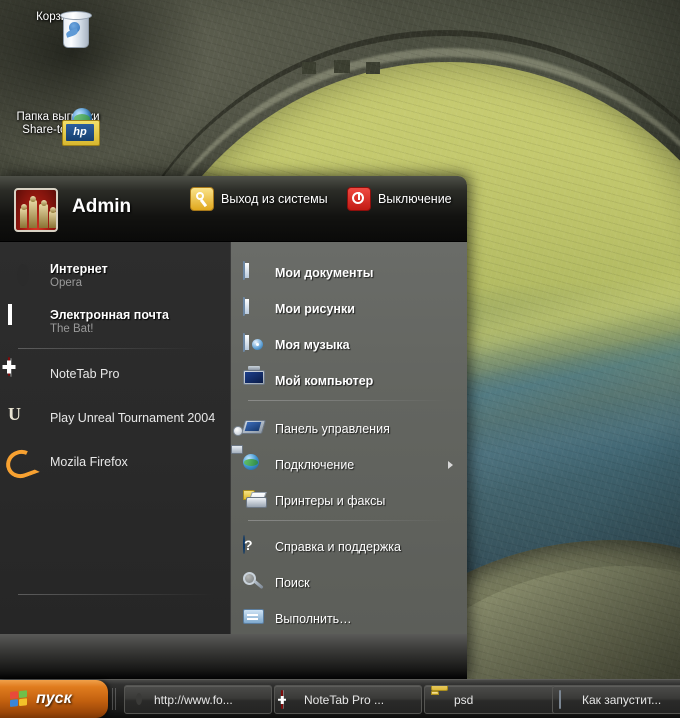  I want to click on start-item-network-connection: Подключение, so click(349, 461).